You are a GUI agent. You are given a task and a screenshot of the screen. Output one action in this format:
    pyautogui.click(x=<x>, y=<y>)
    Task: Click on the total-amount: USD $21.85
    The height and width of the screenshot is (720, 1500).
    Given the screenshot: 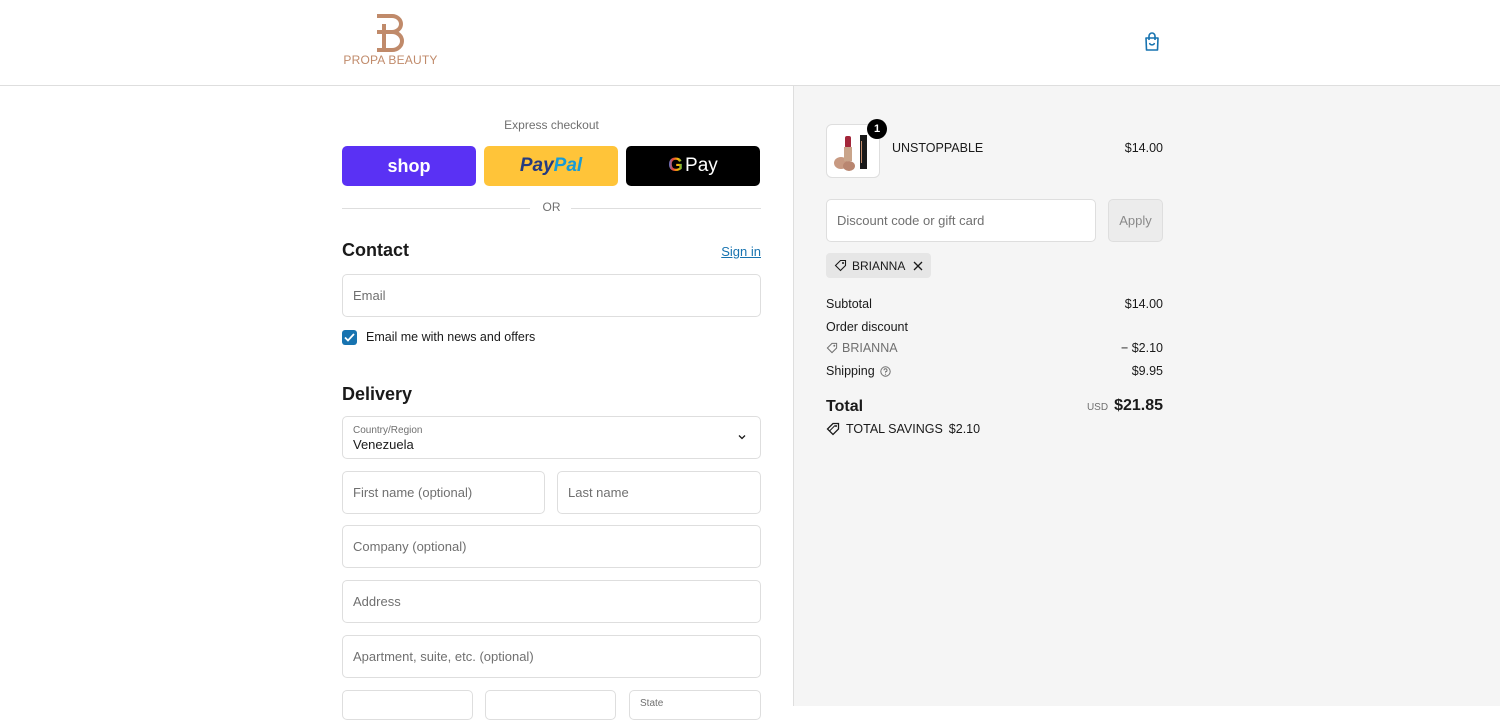 What is the action you would take?
    pyautogui.click(x=1125, y=406)
    